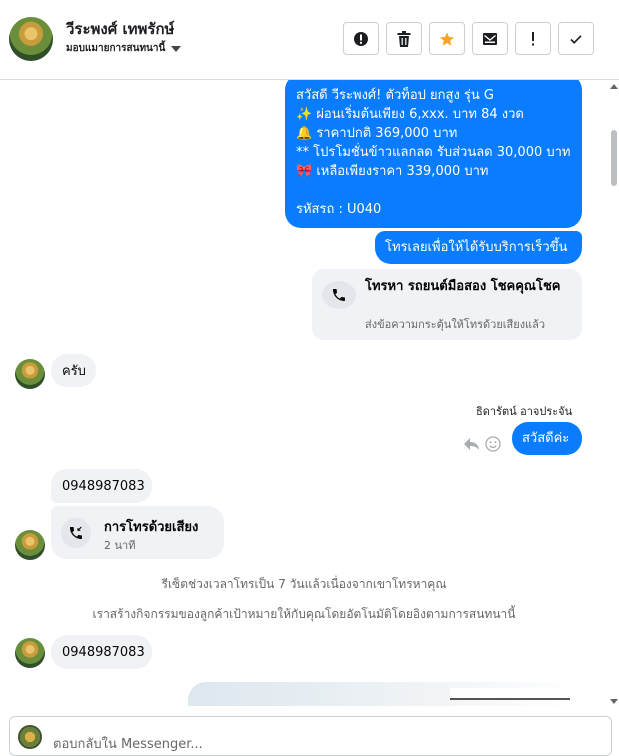 This screenshot has height=756, width=619. What do you see at coordinates (614, 701) in the screenshot?
I see `scroll-down-arrow` at bounding box center [614, 701].